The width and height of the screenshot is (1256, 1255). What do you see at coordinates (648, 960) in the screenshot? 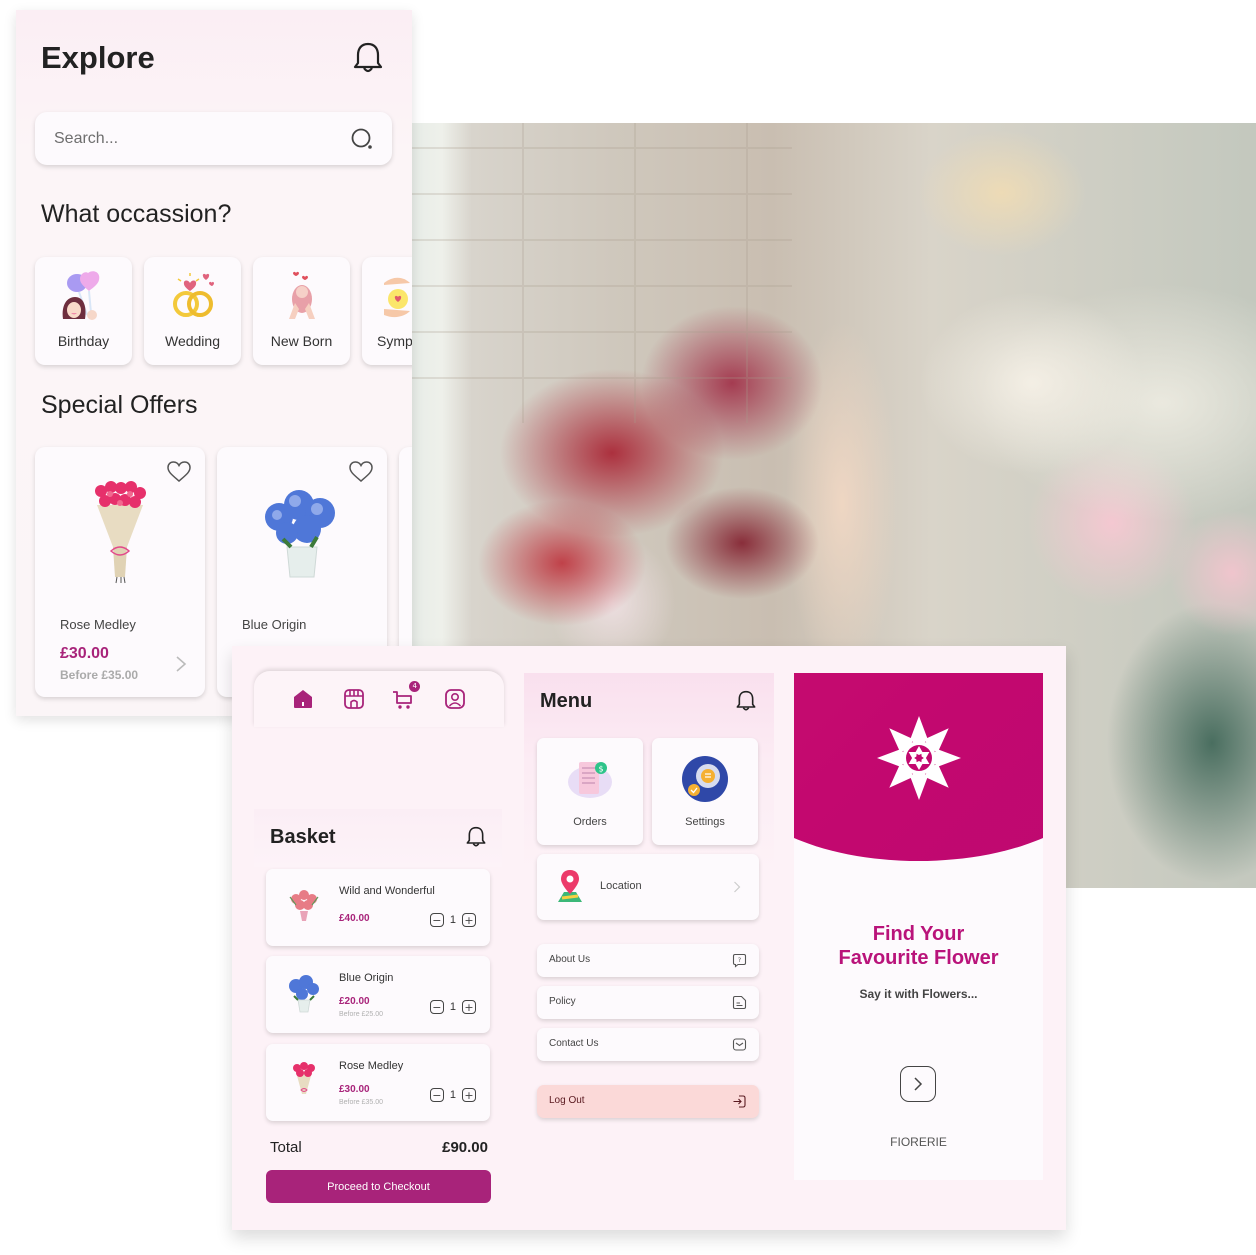
I see `menu-row-about-us: About Us ?` at bounding box center [648, 960].